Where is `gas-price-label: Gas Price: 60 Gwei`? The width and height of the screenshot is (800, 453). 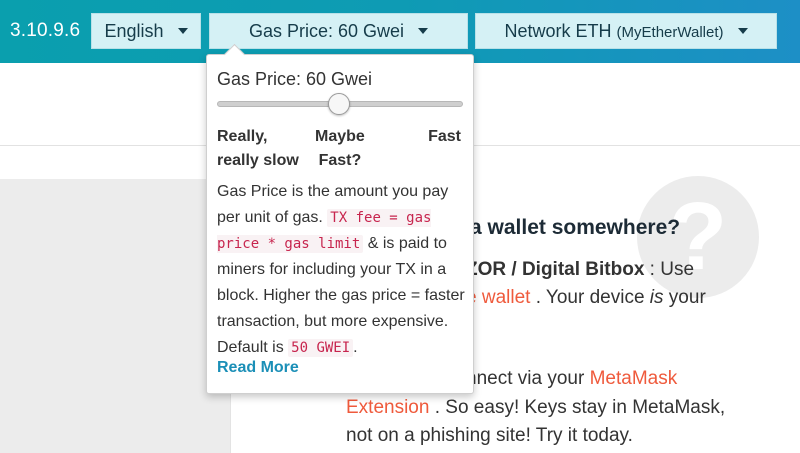 gas-price-label: Gas Price: 60 Gwei is located at coordinates (326, 30).